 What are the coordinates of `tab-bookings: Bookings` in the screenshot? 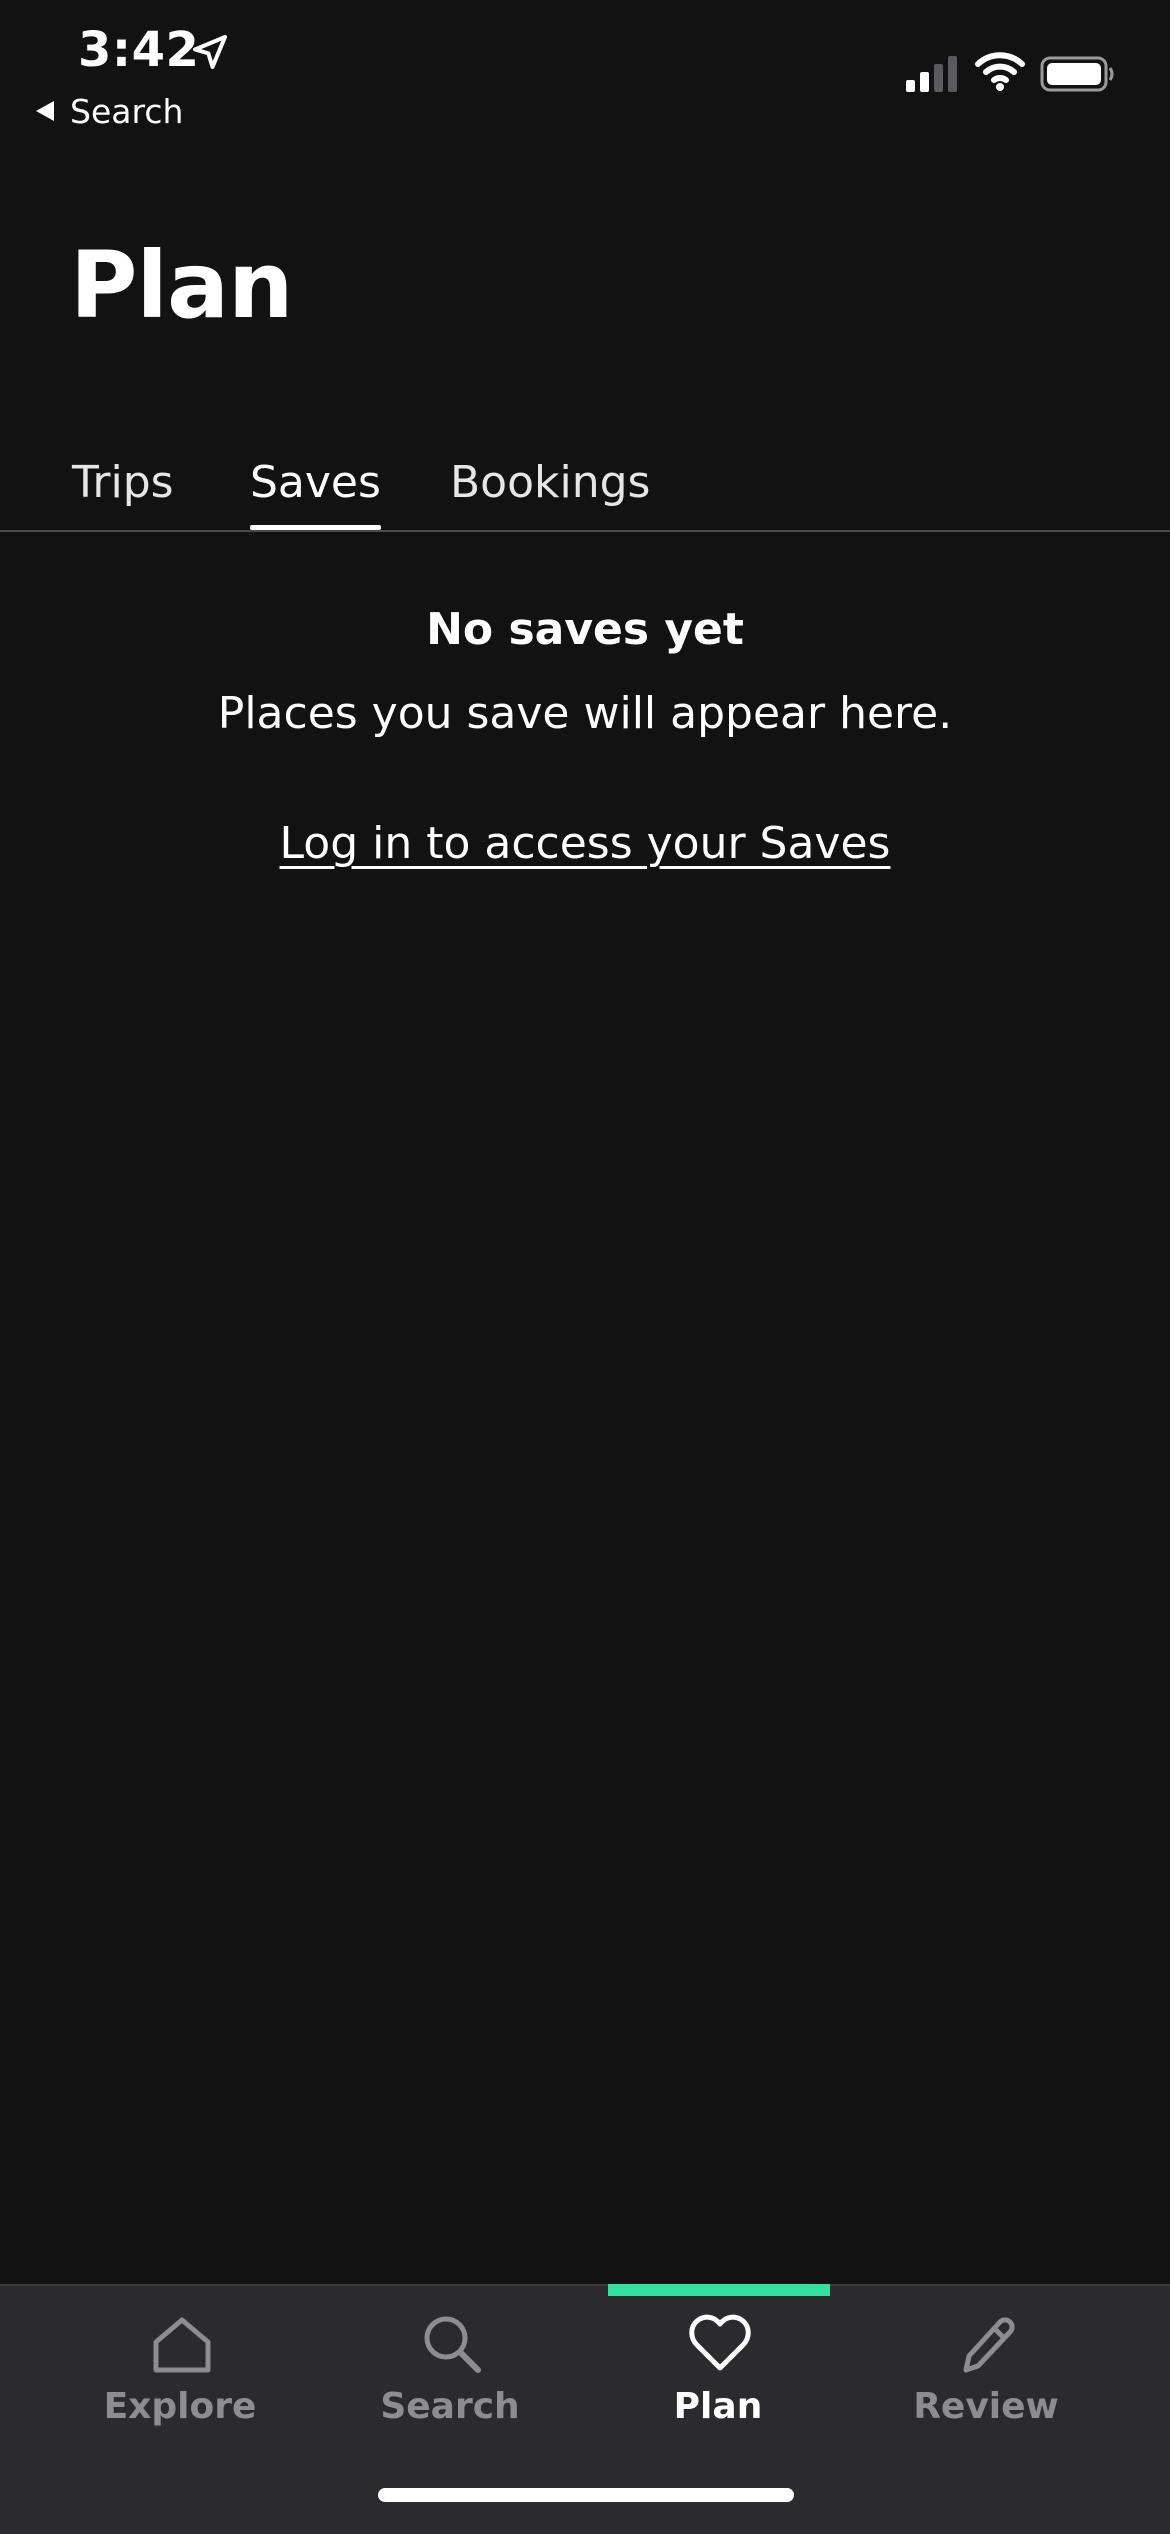 It's located at (550, 489).